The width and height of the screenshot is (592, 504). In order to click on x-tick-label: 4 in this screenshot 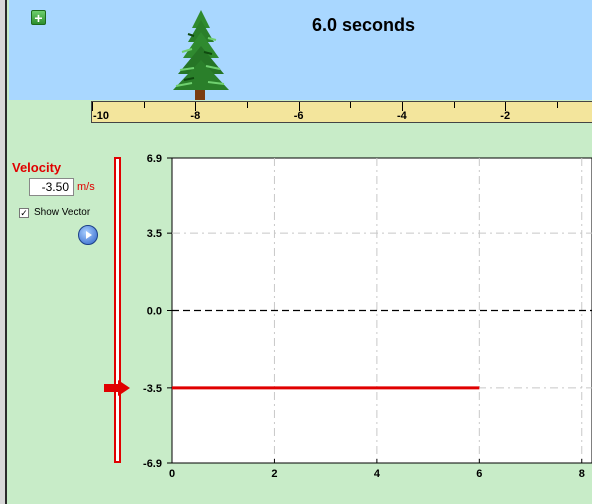, I will do `click(377, 474)`.